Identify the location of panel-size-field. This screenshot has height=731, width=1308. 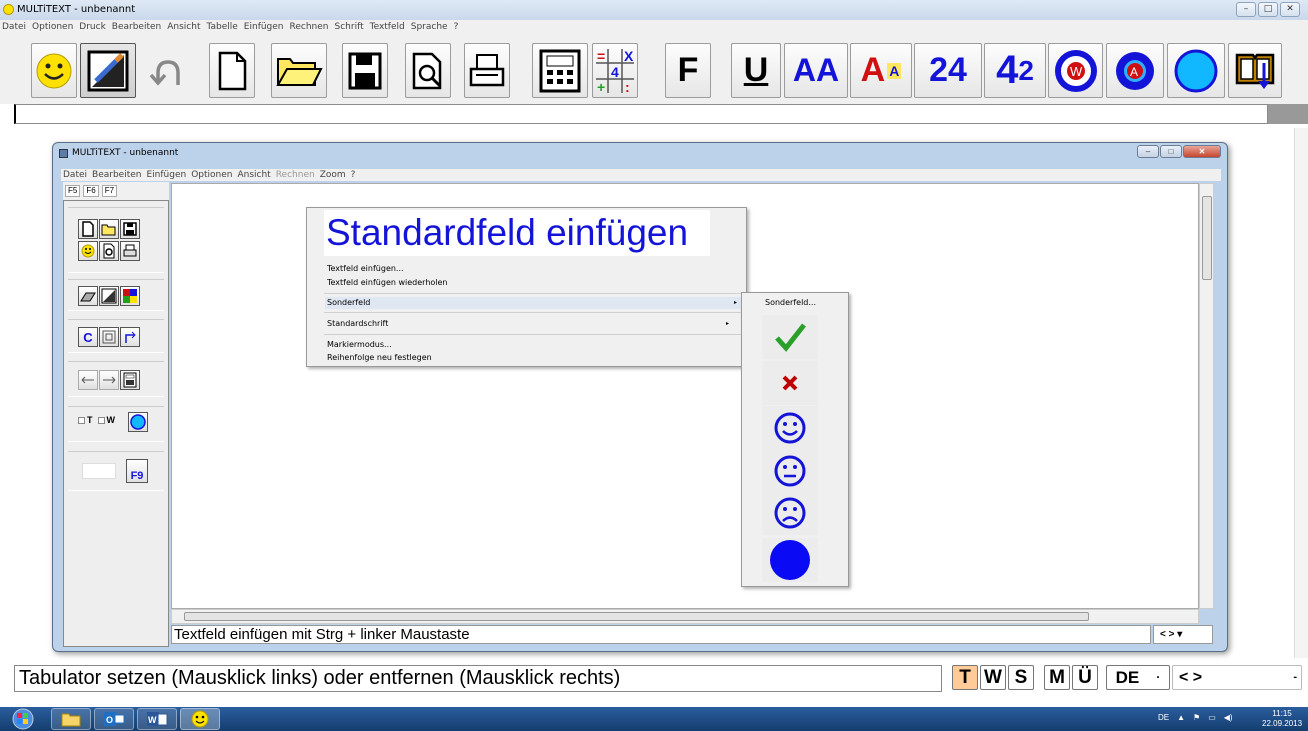
(99, 471).